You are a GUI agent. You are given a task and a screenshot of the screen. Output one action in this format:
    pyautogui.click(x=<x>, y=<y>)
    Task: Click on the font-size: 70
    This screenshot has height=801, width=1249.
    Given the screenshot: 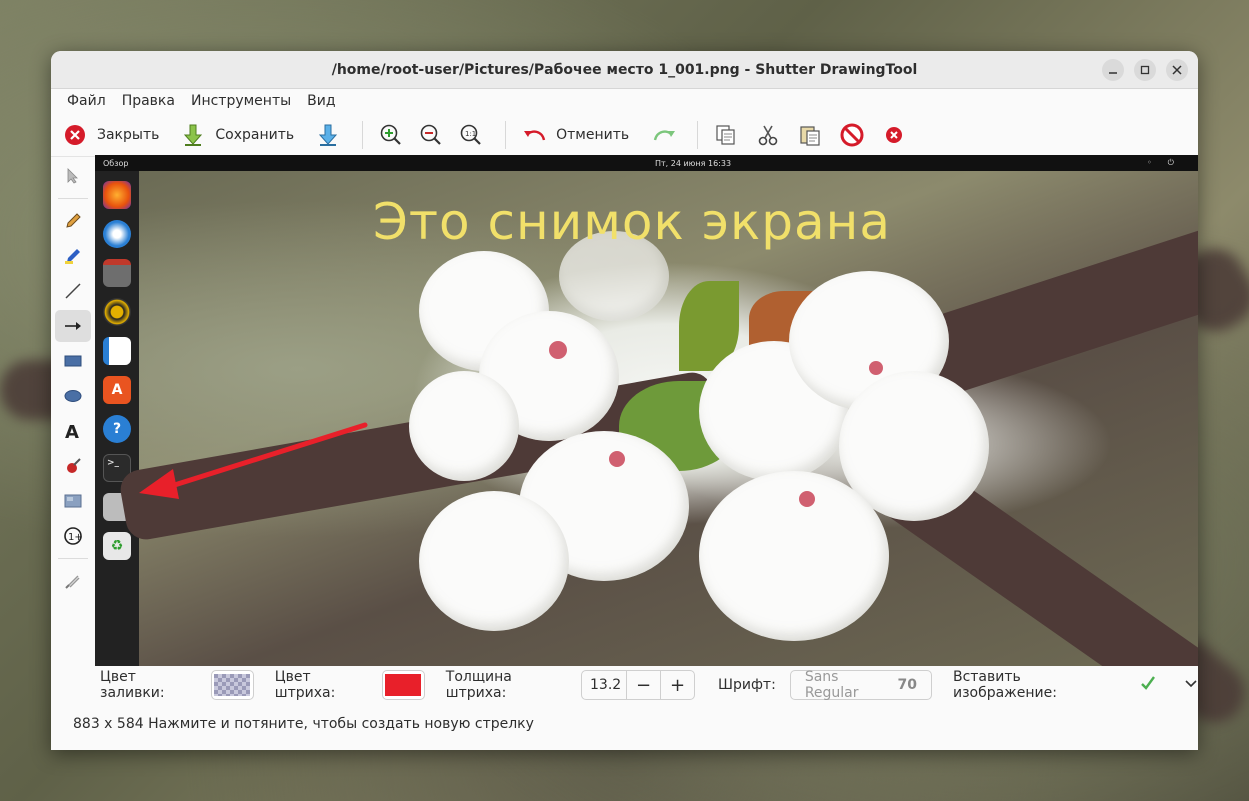 What is the action you would take?
    pyautogui.click(x=907, y=685)
    